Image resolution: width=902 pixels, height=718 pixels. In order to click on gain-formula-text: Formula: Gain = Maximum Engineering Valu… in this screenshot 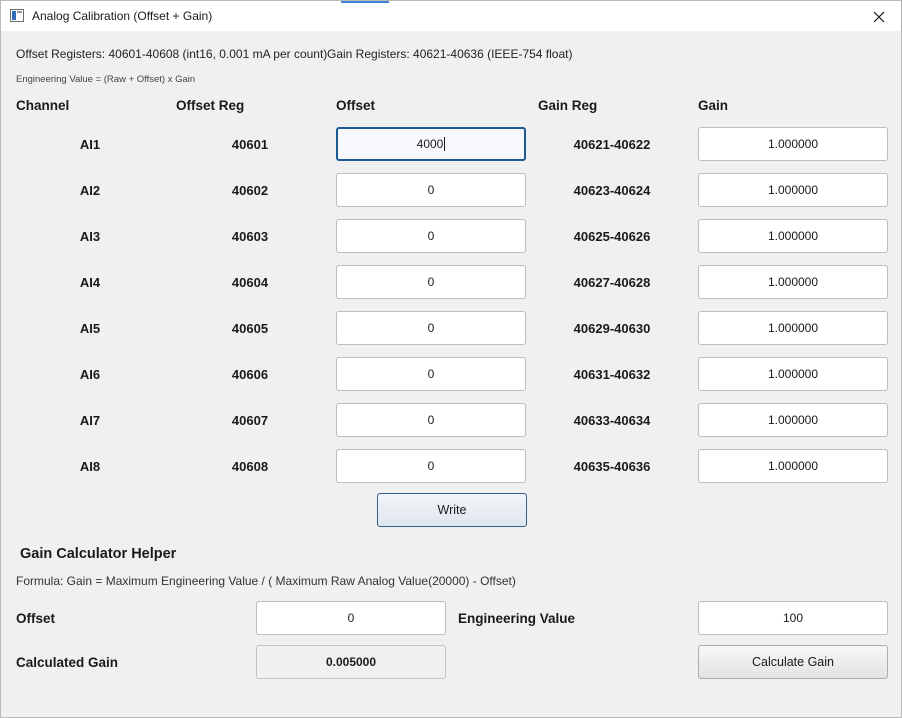, I will do `click(266, 581)`.